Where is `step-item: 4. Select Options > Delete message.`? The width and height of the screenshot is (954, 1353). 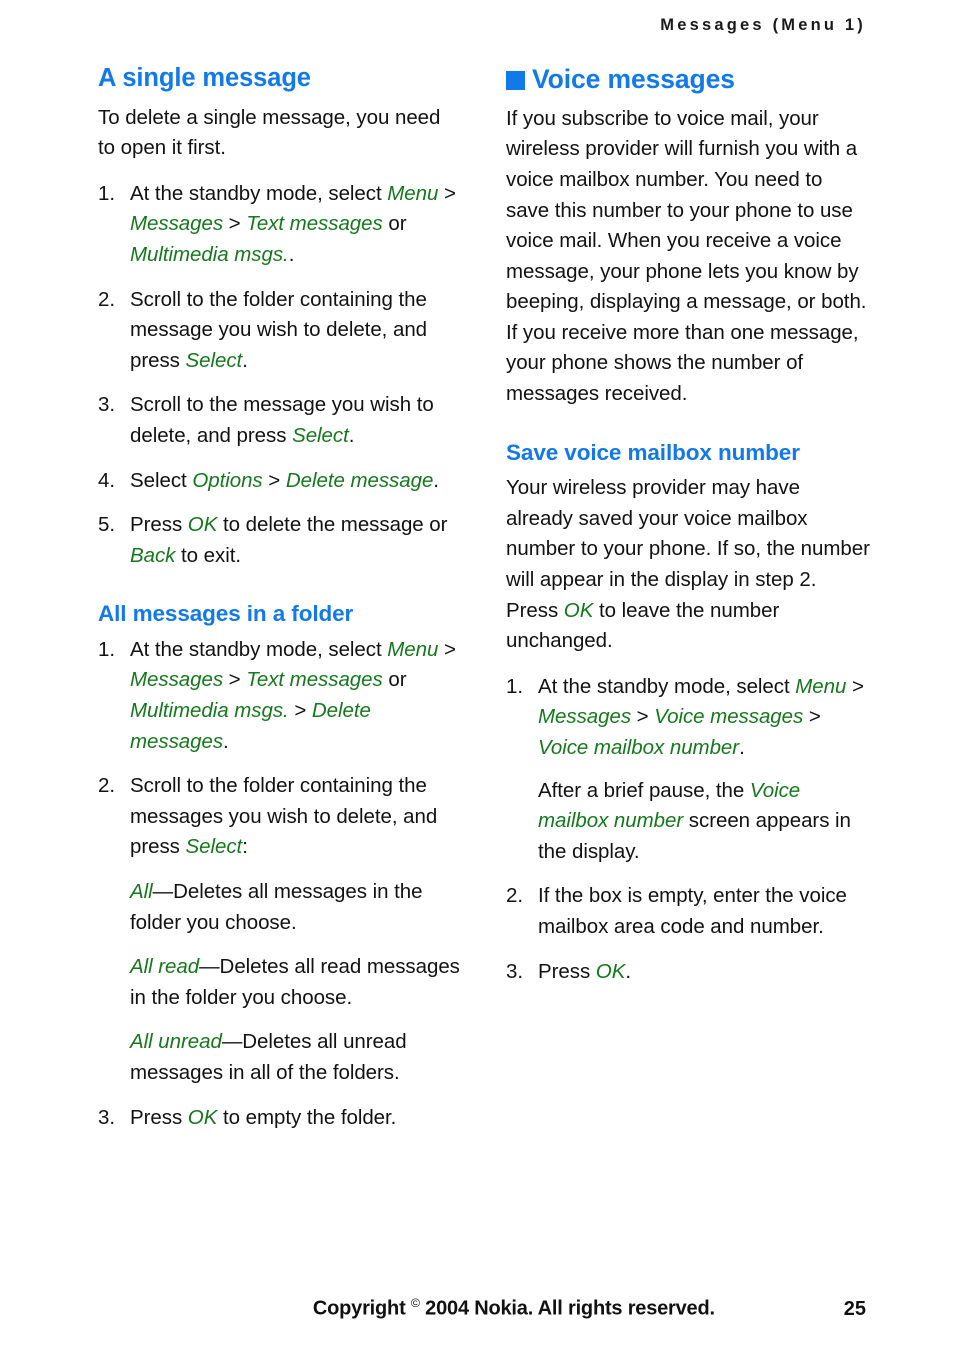 step-item: 4. Select Options > Delete message. is located at coordinates (280, 481).